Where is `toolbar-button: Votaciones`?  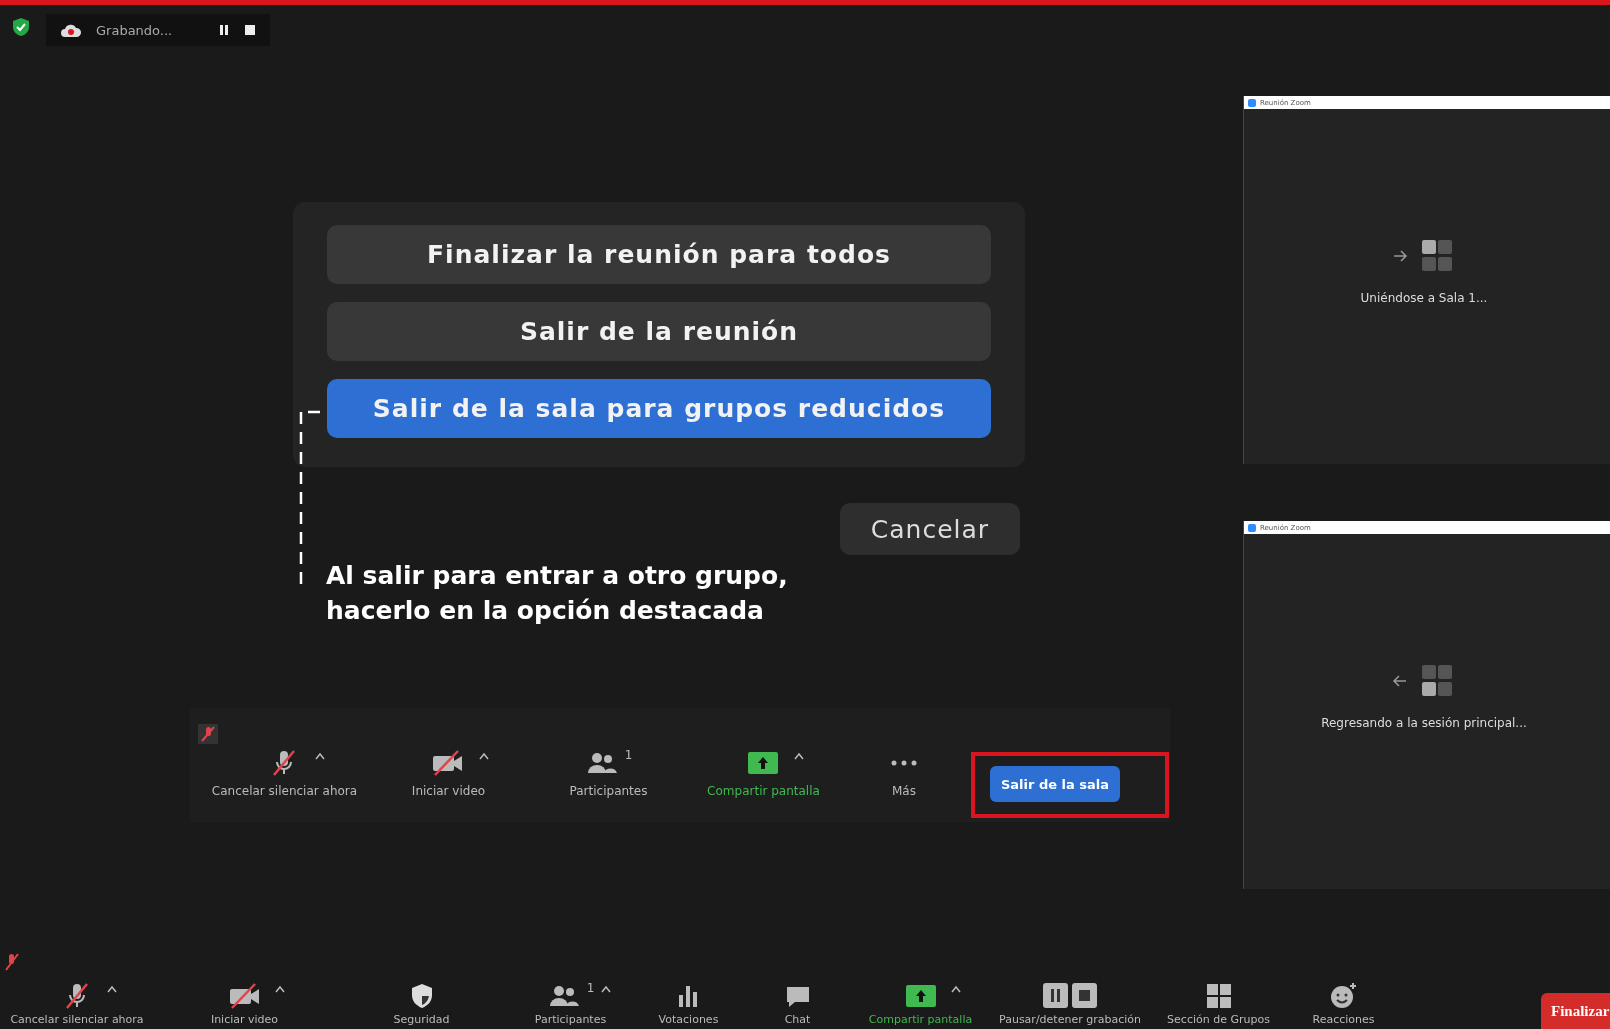 toolbar-button: Votaciones is located at coordinates (688, 1003).